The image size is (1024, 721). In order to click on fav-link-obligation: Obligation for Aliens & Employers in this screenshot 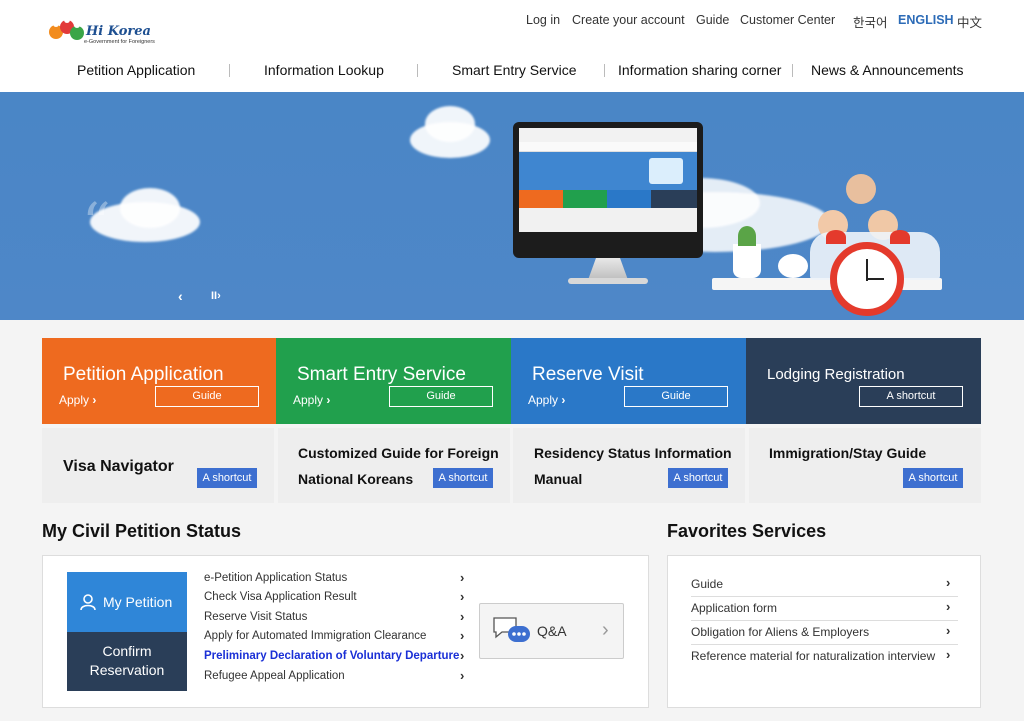, I will do `click(780, 632)`.